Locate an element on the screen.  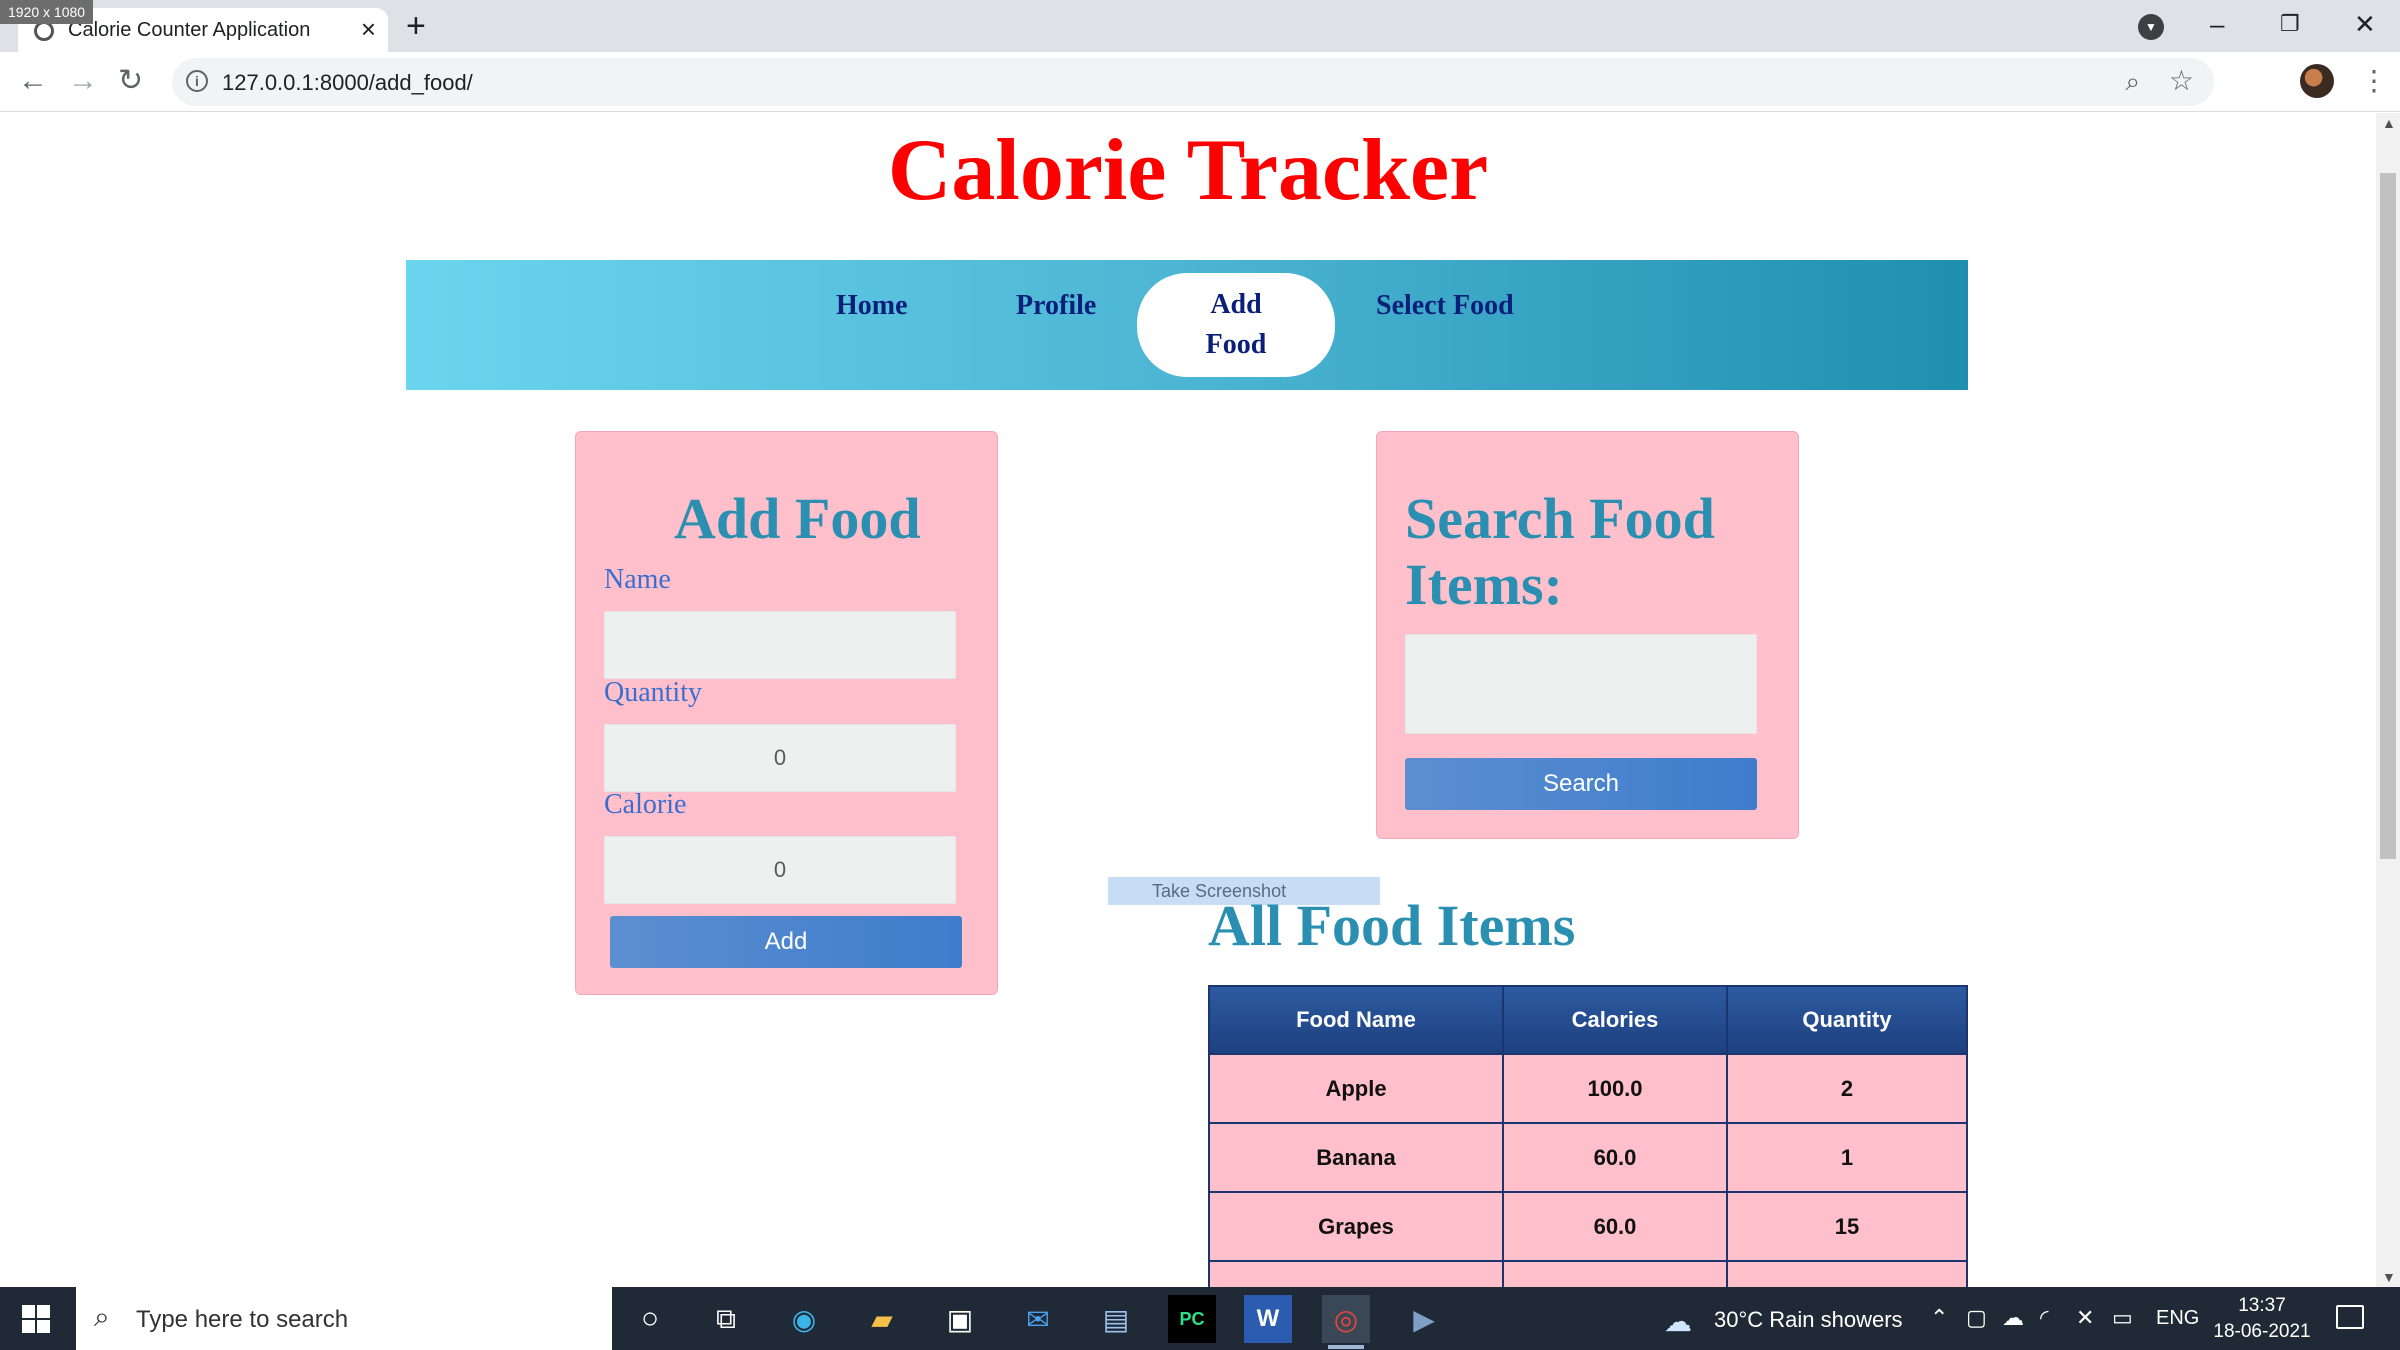
column-header: Quantity is located at coordinates (1847, 1020).